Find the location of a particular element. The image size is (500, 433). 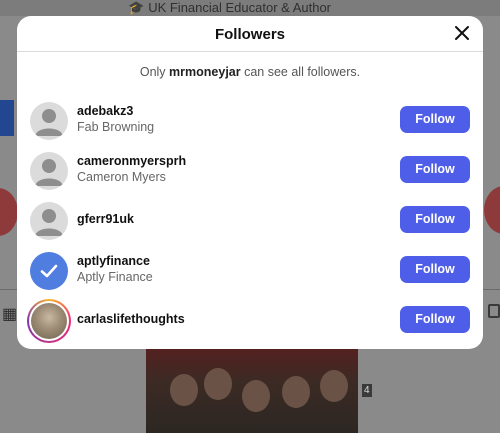

follower-text: adebakz3 Fab Browning is located at coordinates (115, 119).